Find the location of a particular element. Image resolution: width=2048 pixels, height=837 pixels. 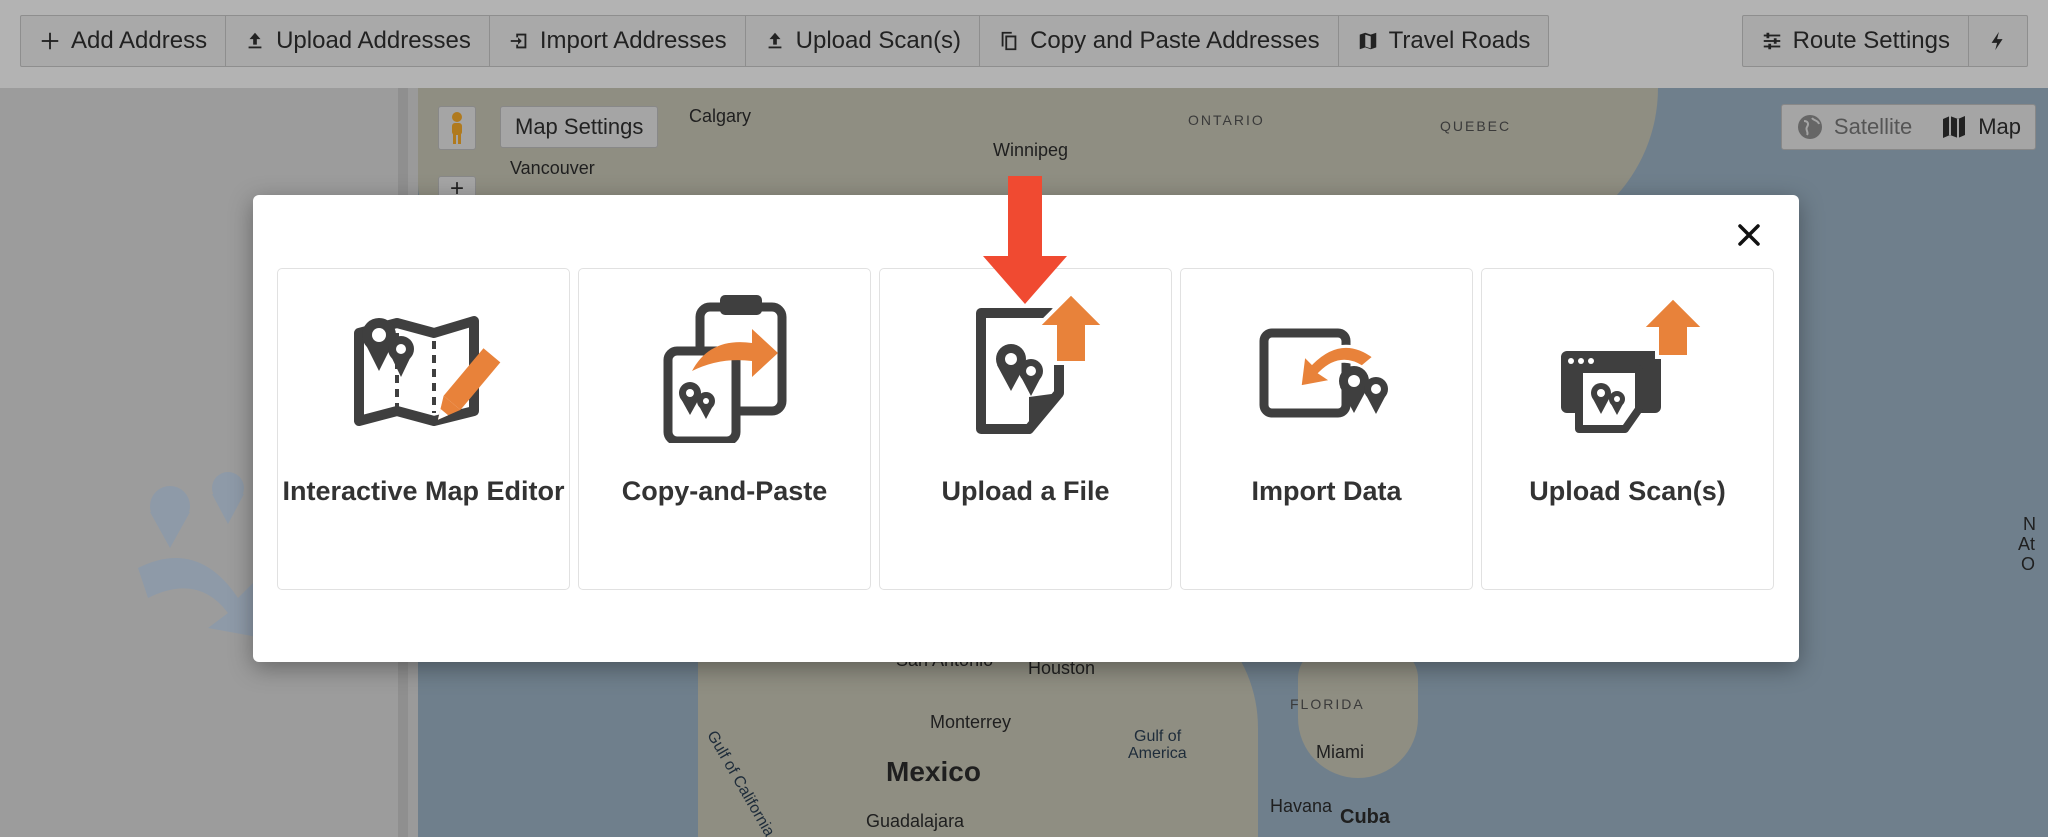

map-label-winnipeg: Winnipeg is located at coordinates (1031, 150).